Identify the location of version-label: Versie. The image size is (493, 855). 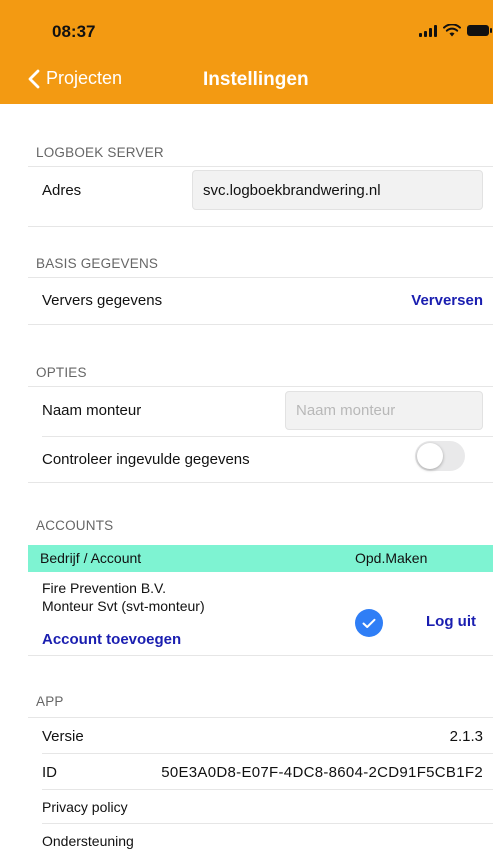
(63, 736).